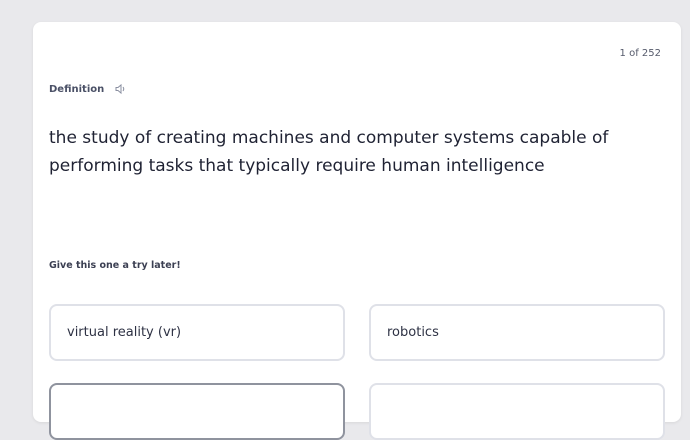 Image resolution: width=690 pixels, height=440 pixels. I want to click on answer-option: virtual reality (vr), so click(197, 332).